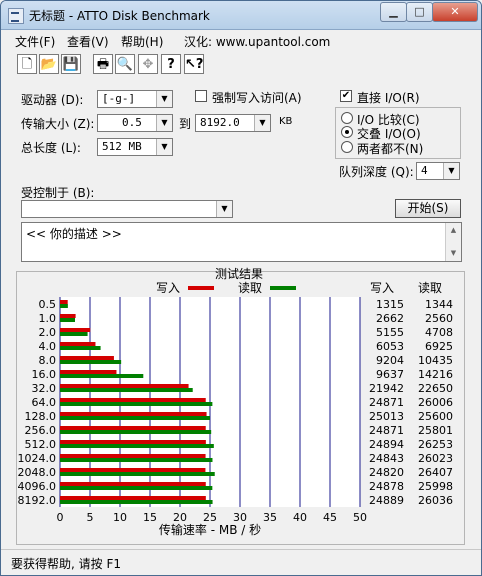 This screenshot has width=482, height=576. Describe the element at coordinates (386, 458) in the screenshot. I see `write-value: 24843` at that location.